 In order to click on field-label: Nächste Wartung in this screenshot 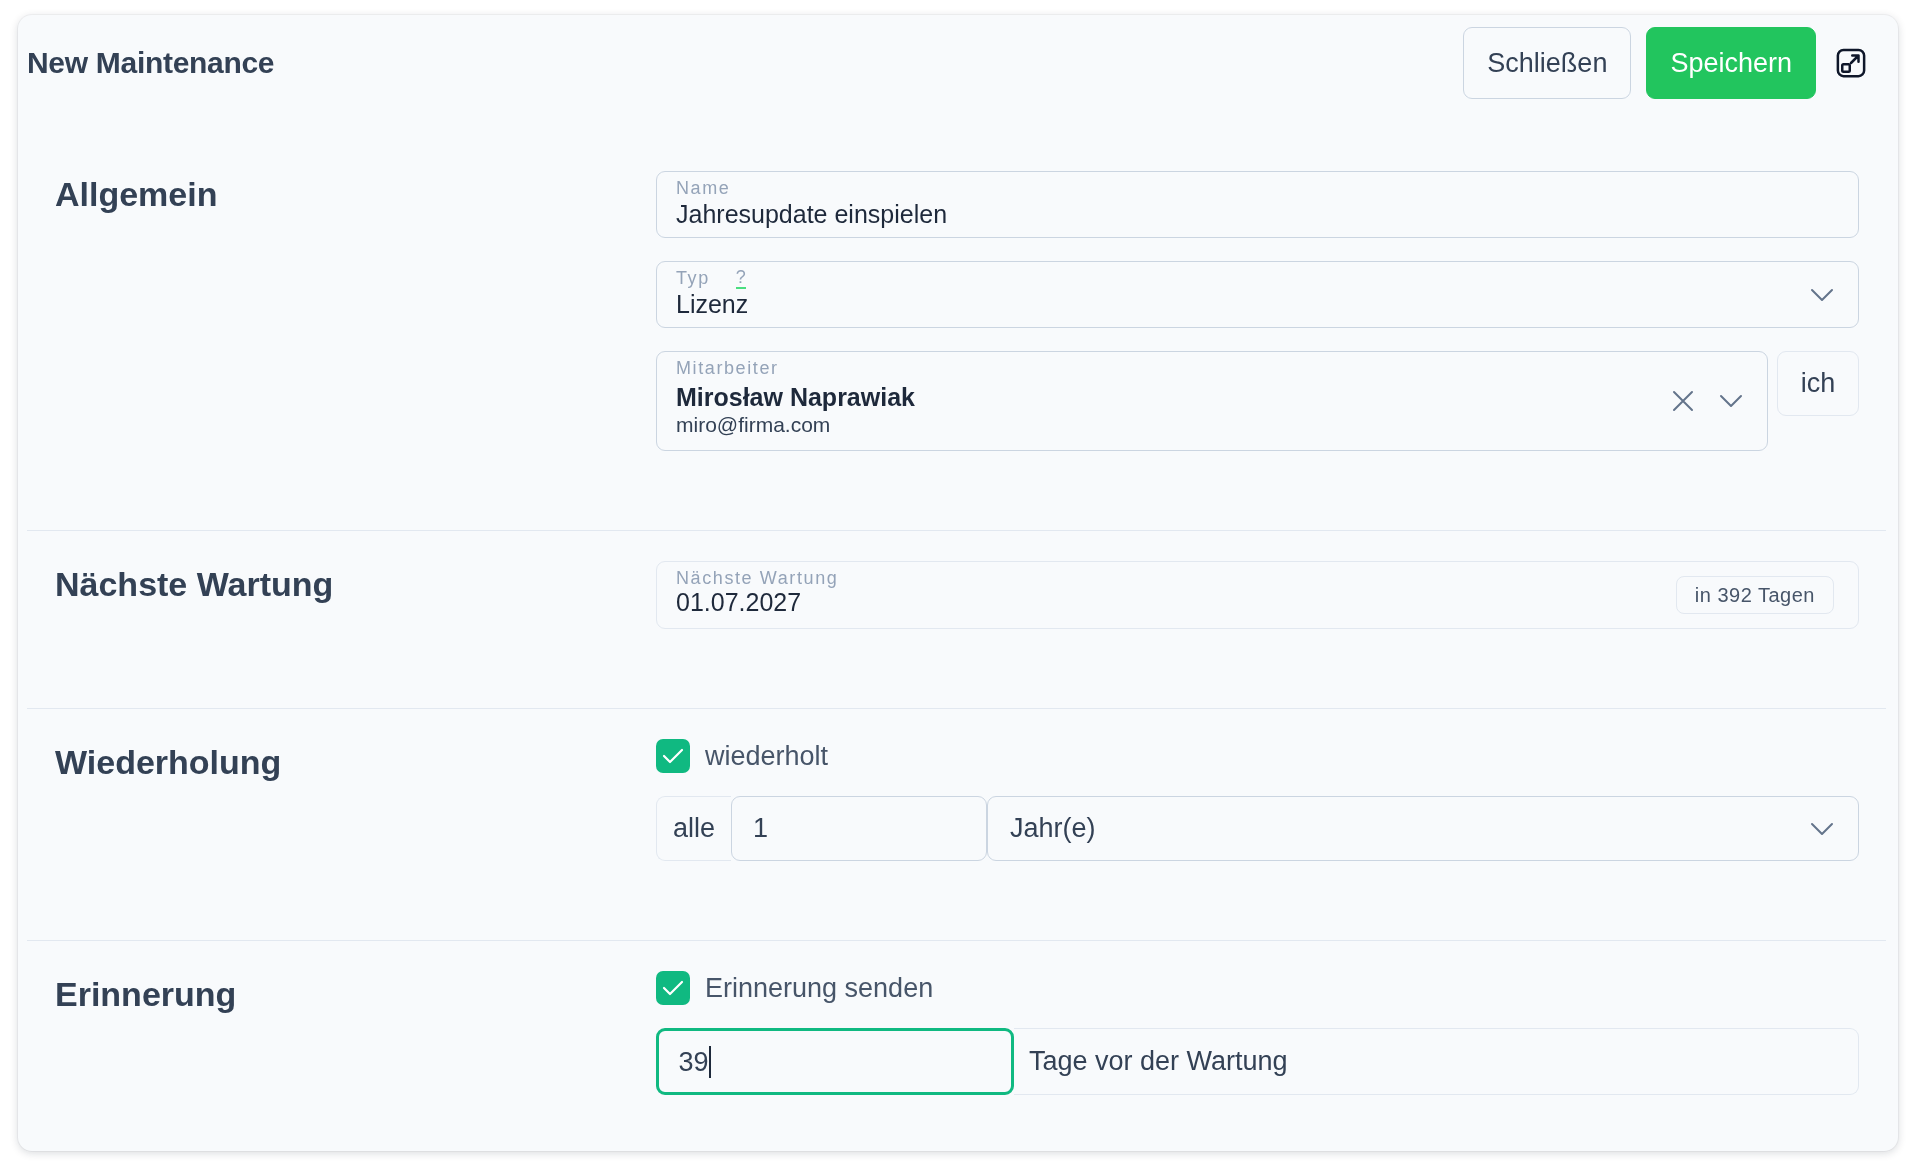, I will do `click(757, 578)`.